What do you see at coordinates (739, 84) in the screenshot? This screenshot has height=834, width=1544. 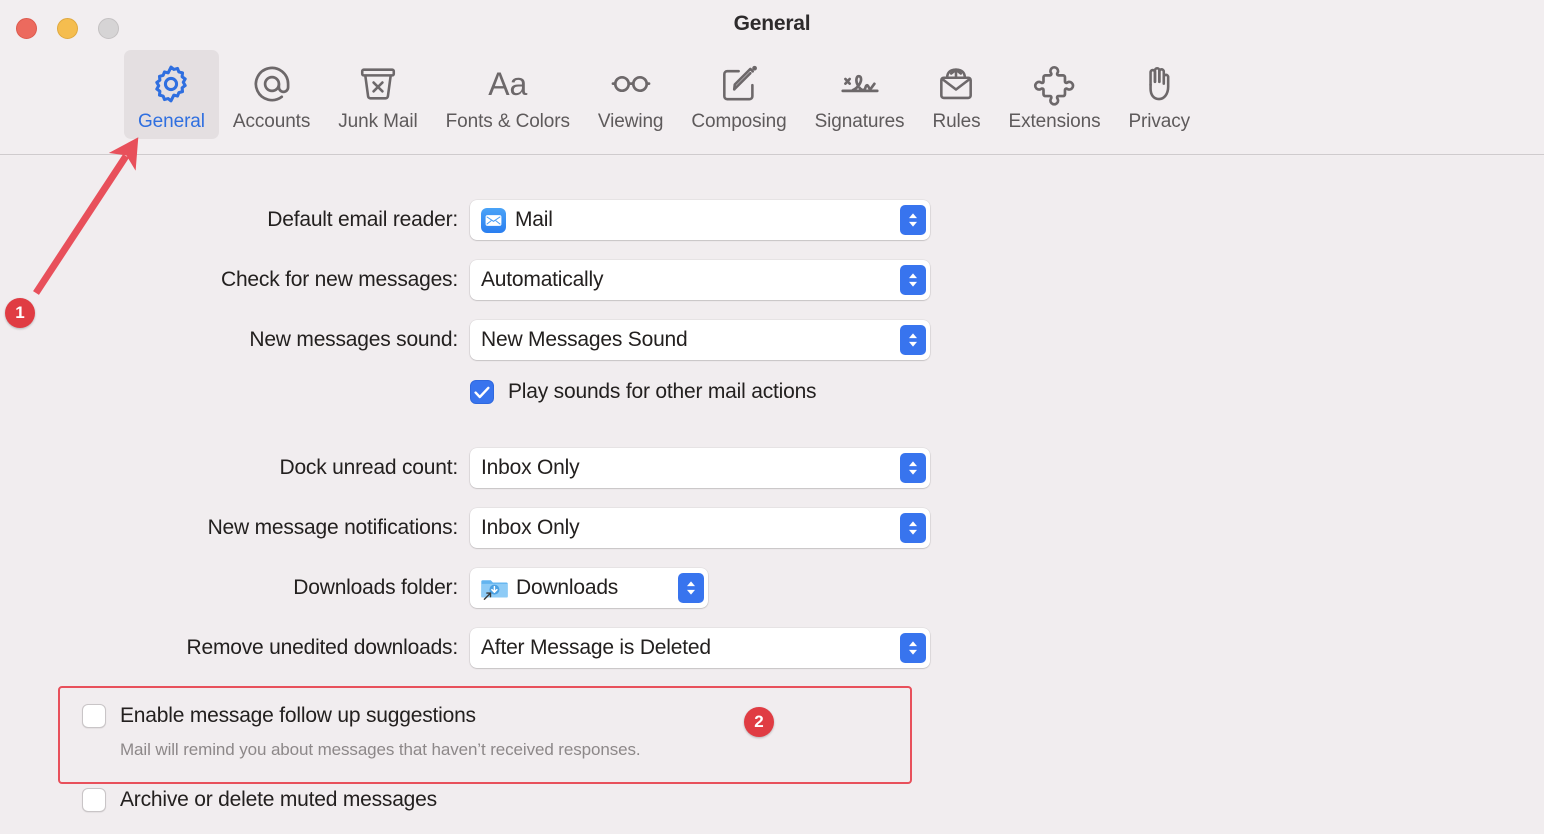 I see `compose-pencil-icon` at bounding box center [739, 84].